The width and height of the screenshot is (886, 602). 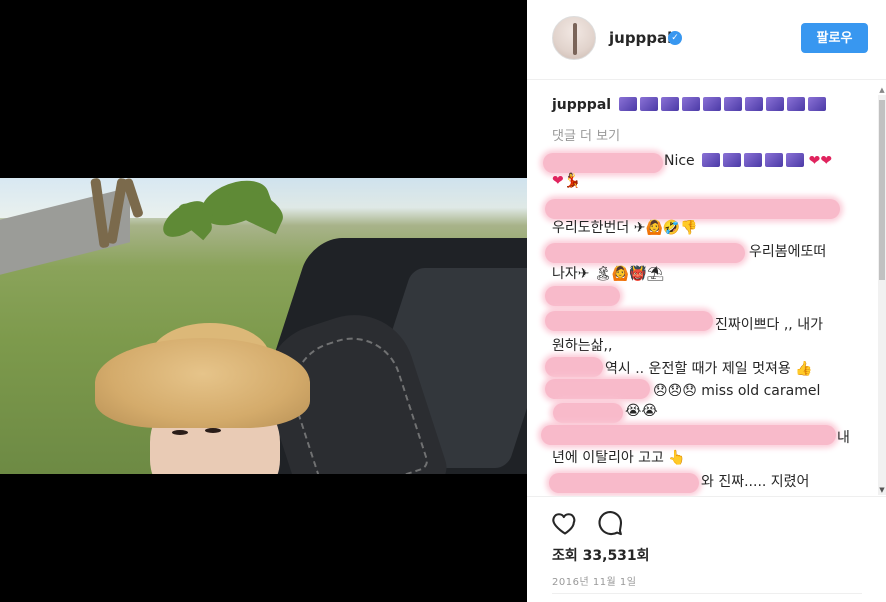 What do you see at coordinates (640, 38) in the screenshot?
I see `header-username: jupppal` at bounding box center [640, 38].